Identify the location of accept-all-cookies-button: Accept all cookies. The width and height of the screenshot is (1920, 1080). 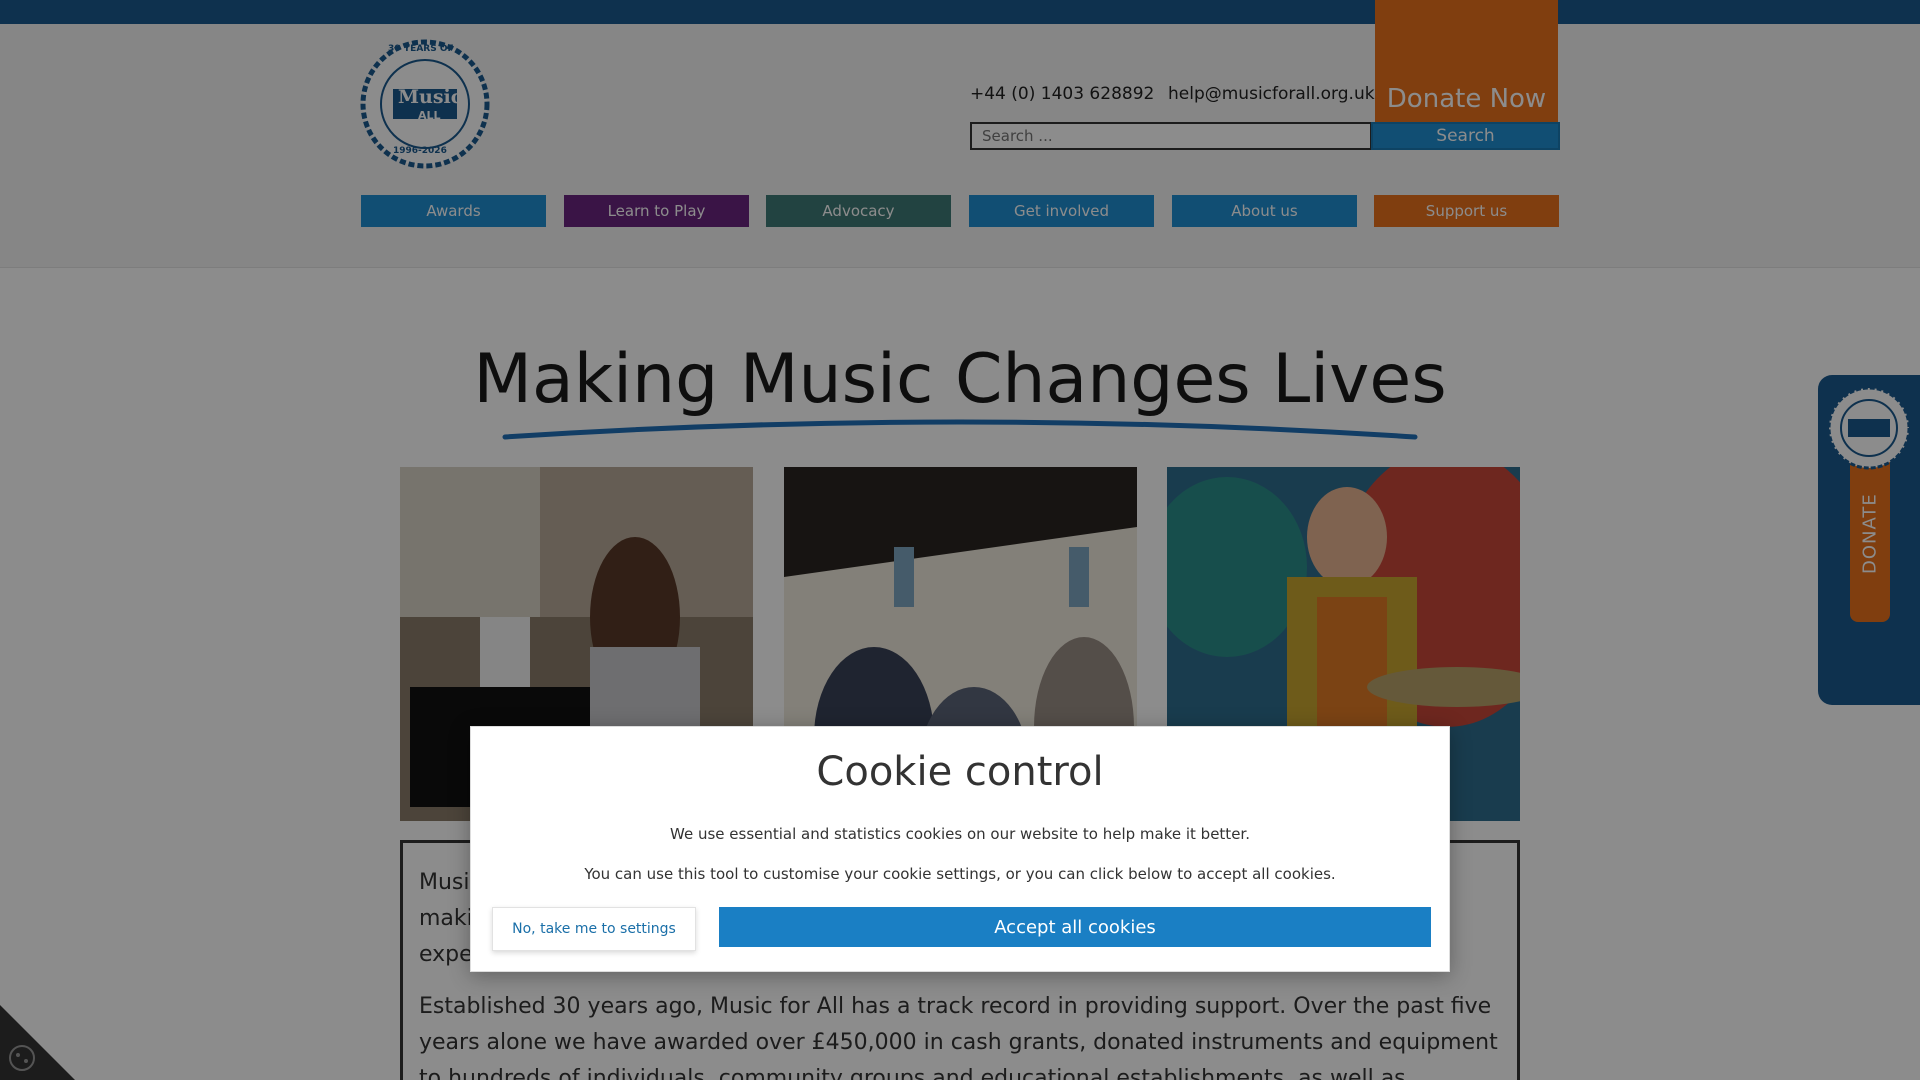
(1075, 927).